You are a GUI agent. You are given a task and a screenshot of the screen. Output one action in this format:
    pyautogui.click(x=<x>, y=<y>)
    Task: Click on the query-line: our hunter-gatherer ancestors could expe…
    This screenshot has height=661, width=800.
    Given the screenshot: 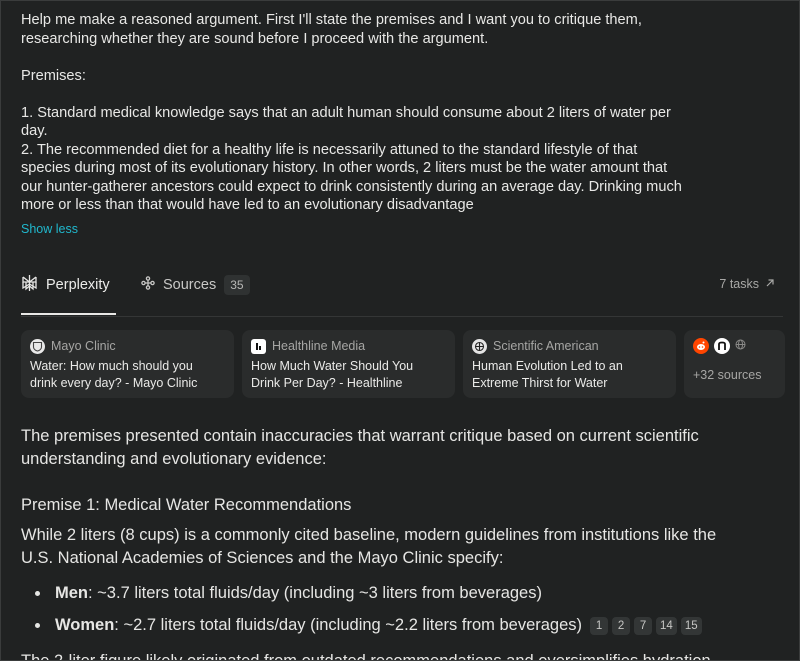 What is the action you would take?
    pyautogui.click(x=351, y=186)
    